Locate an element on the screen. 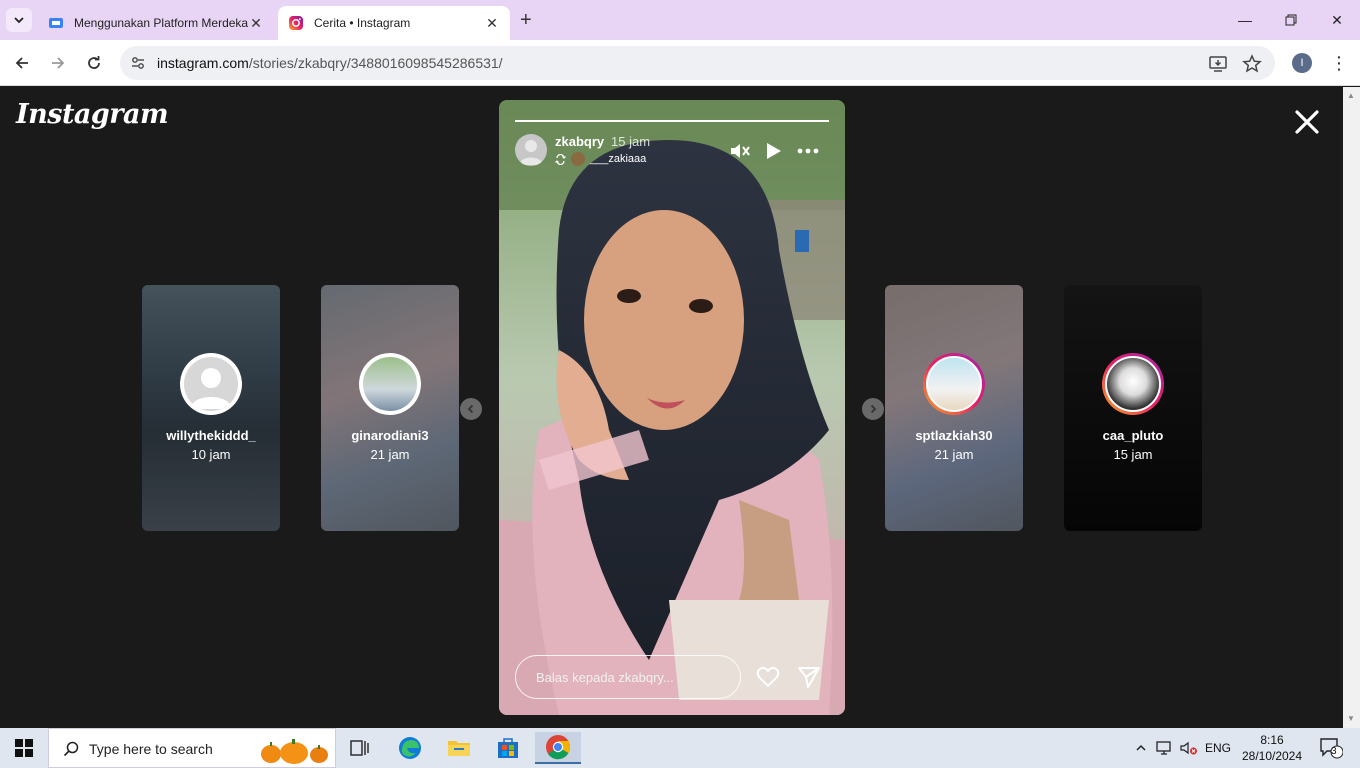 This screenshot has width=1360, height=768. start-button is located at coordinates (24, 748).